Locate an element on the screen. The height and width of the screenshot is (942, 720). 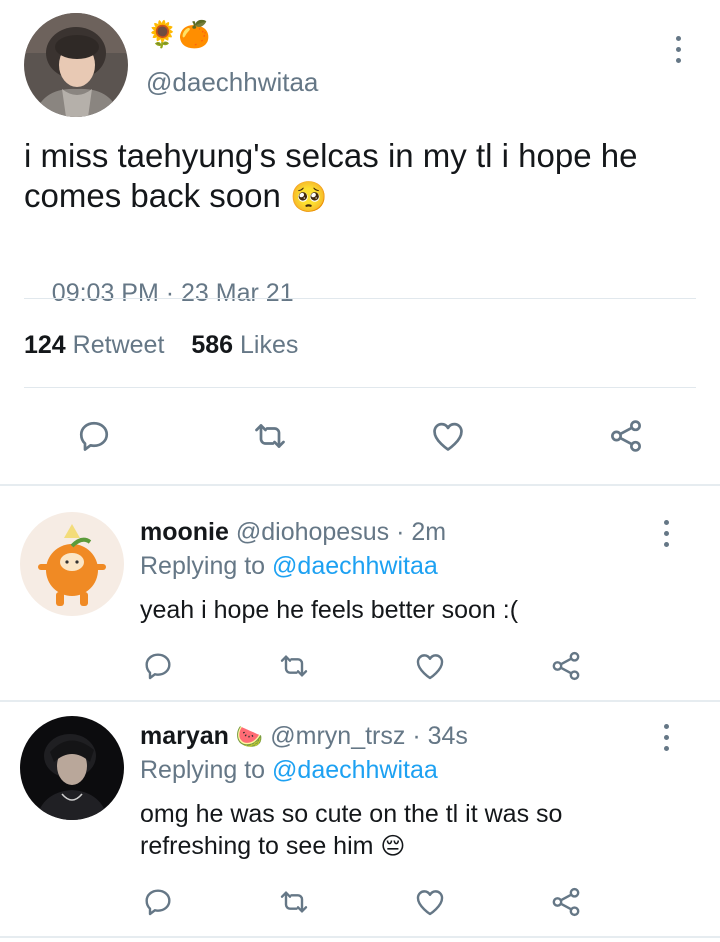
author-avatar is located at coordinates (76, 65).